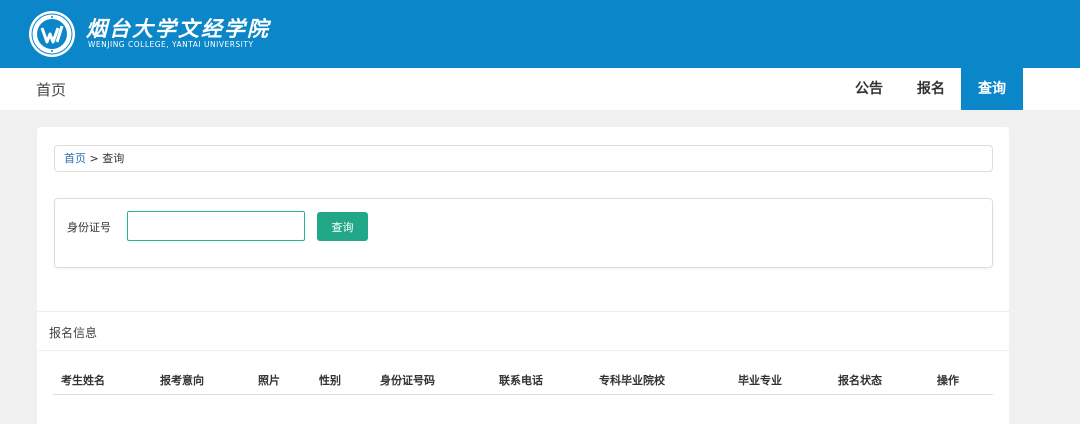  Describe the element at coordinates (342, 226) in the screenshot. I see `query-button: 查询` at that location.